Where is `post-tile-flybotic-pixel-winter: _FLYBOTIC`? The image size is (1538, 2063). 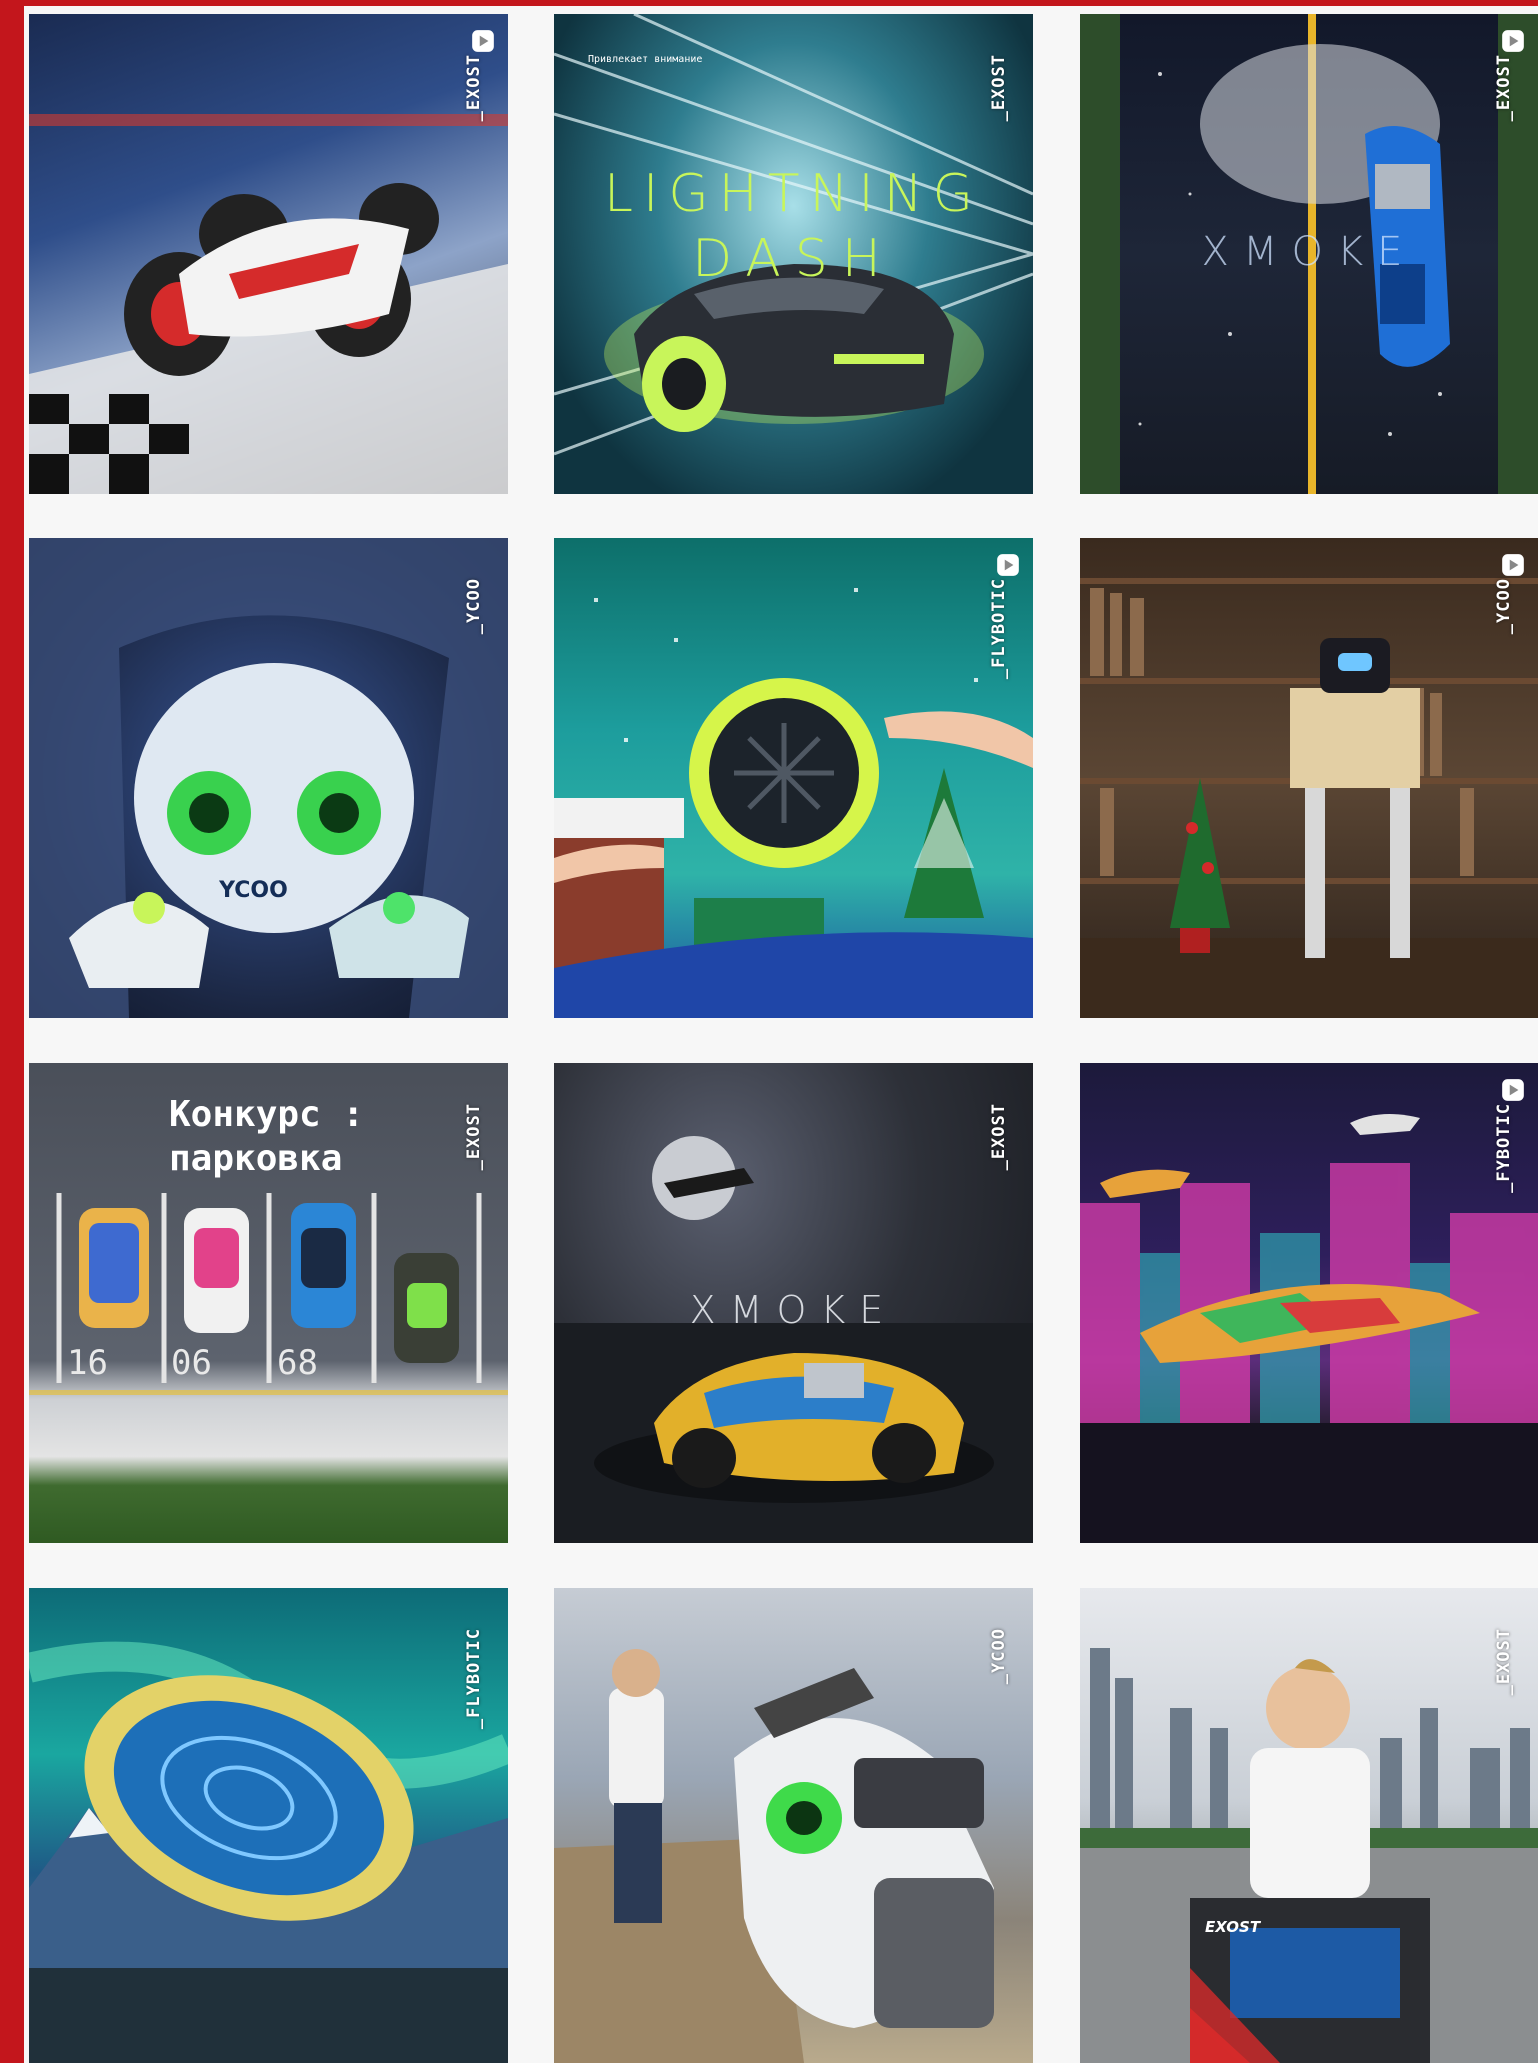 post-tile-flybotic-pixel-winter: _FLYBOTIC is located at coordinates (793, 778).